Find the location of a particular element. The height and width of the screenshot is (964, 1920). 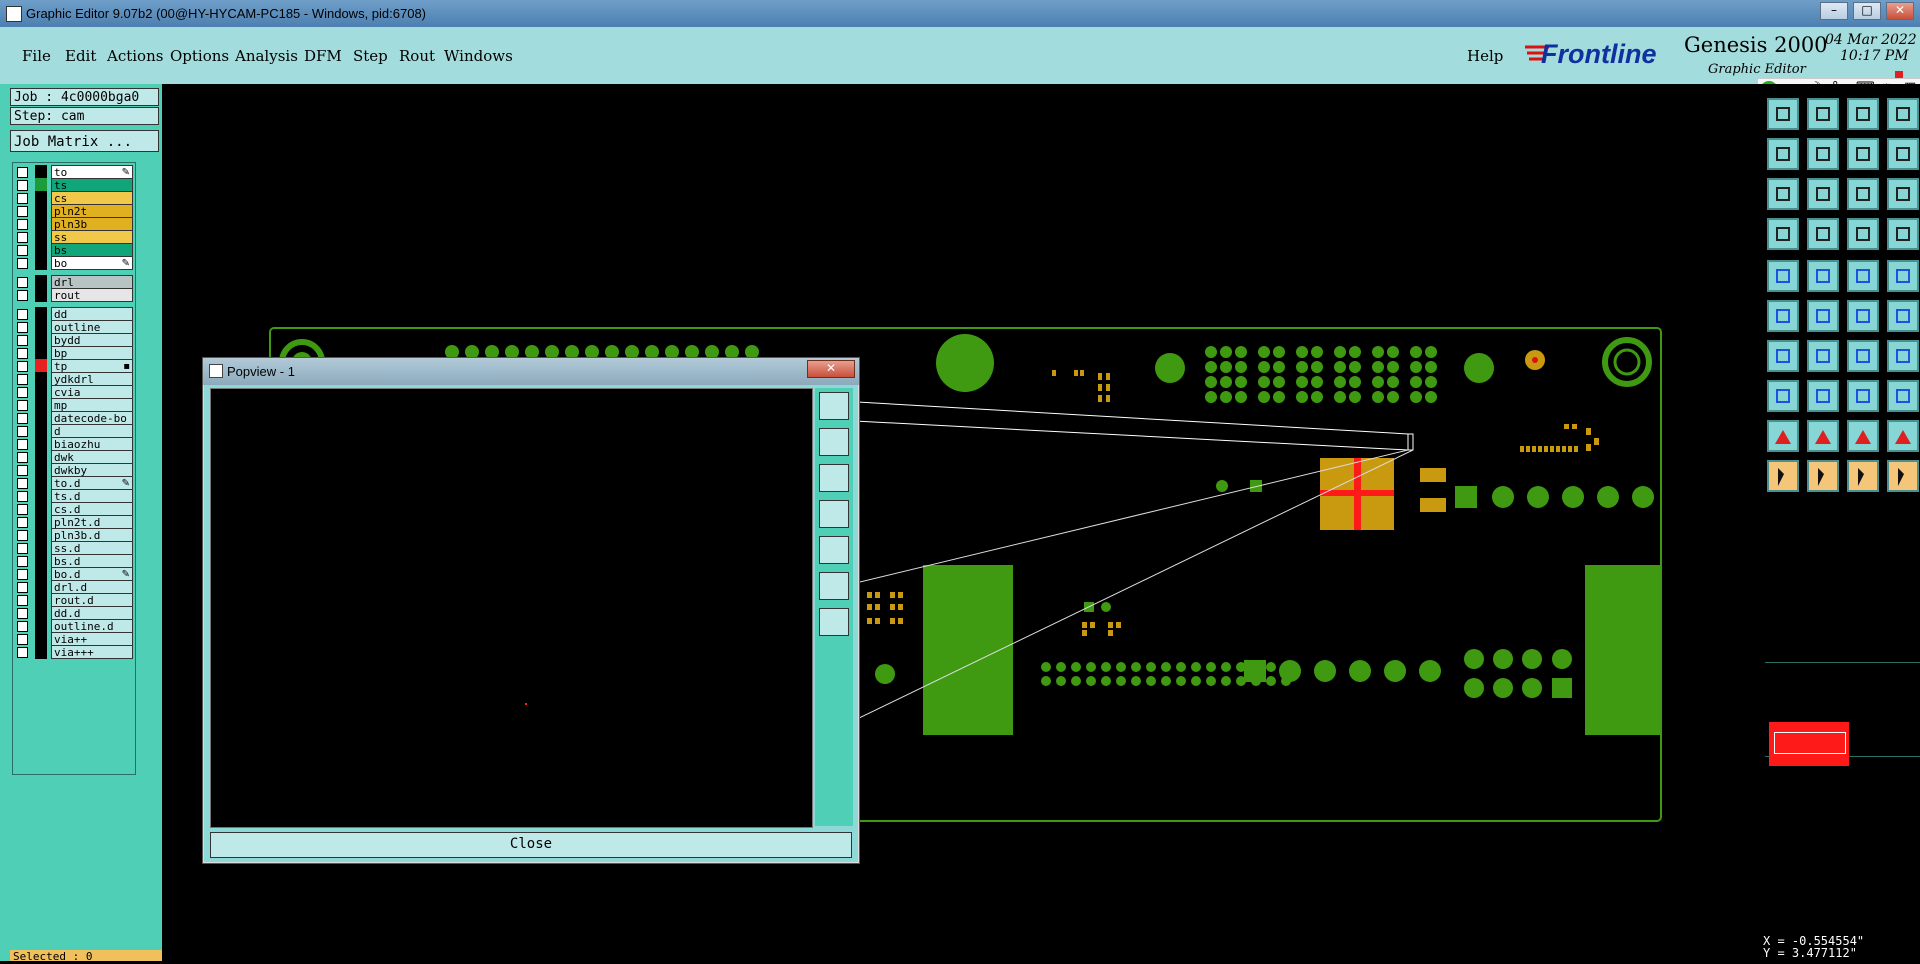

layer-name: d is located at coordinates (92, 431).